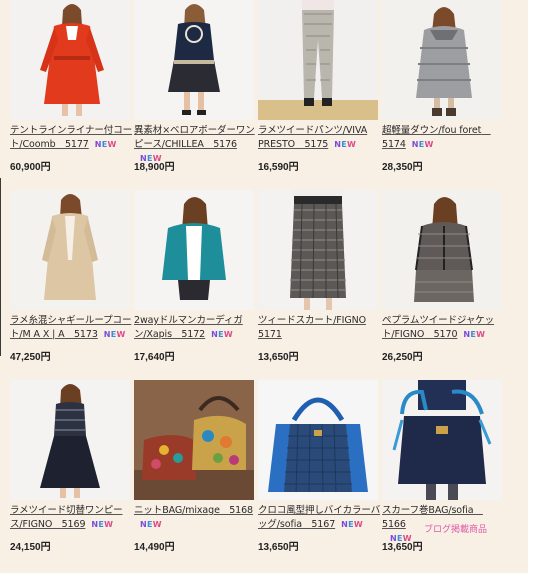 Image resolution: width=546 pixels, height=573 pixels. Describe the element at coordinates (72, 138) in the screenshot. I see `product-title-link: テントラインライナー付コート/Coomb 5177 NEW` at that location.